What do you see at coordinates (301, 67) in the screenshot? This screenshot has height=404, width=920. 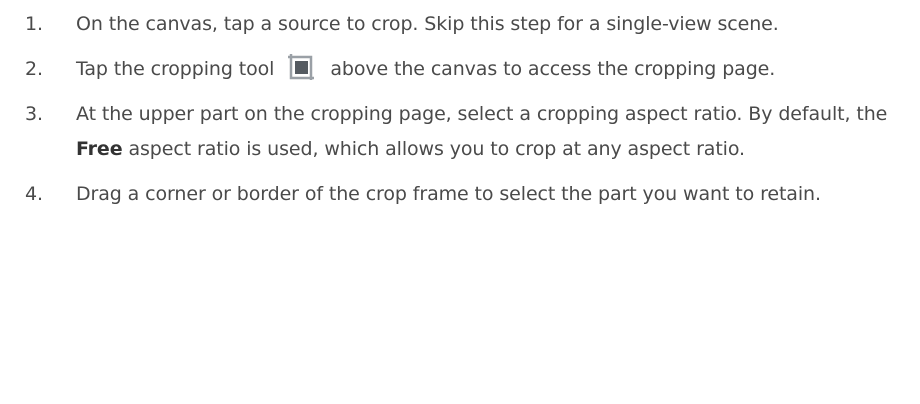 I see `crop-icon` at bounding box center [301, 67].